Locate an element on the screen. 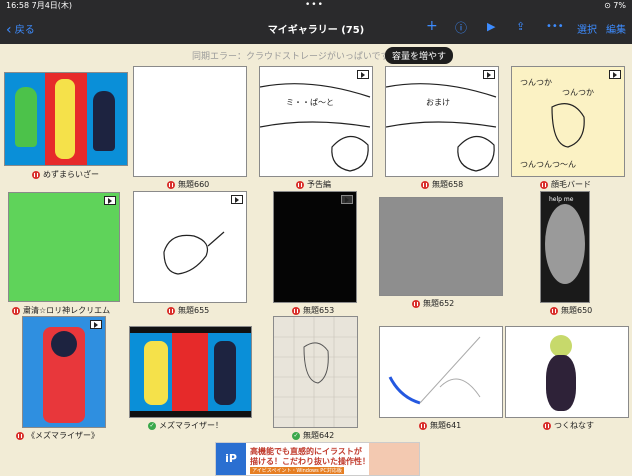 Image resolution: width=632 pixels, height=476 pixels. artwork-thumbnail: ミ・・ぱ～と is located at coordinates (316, 121).